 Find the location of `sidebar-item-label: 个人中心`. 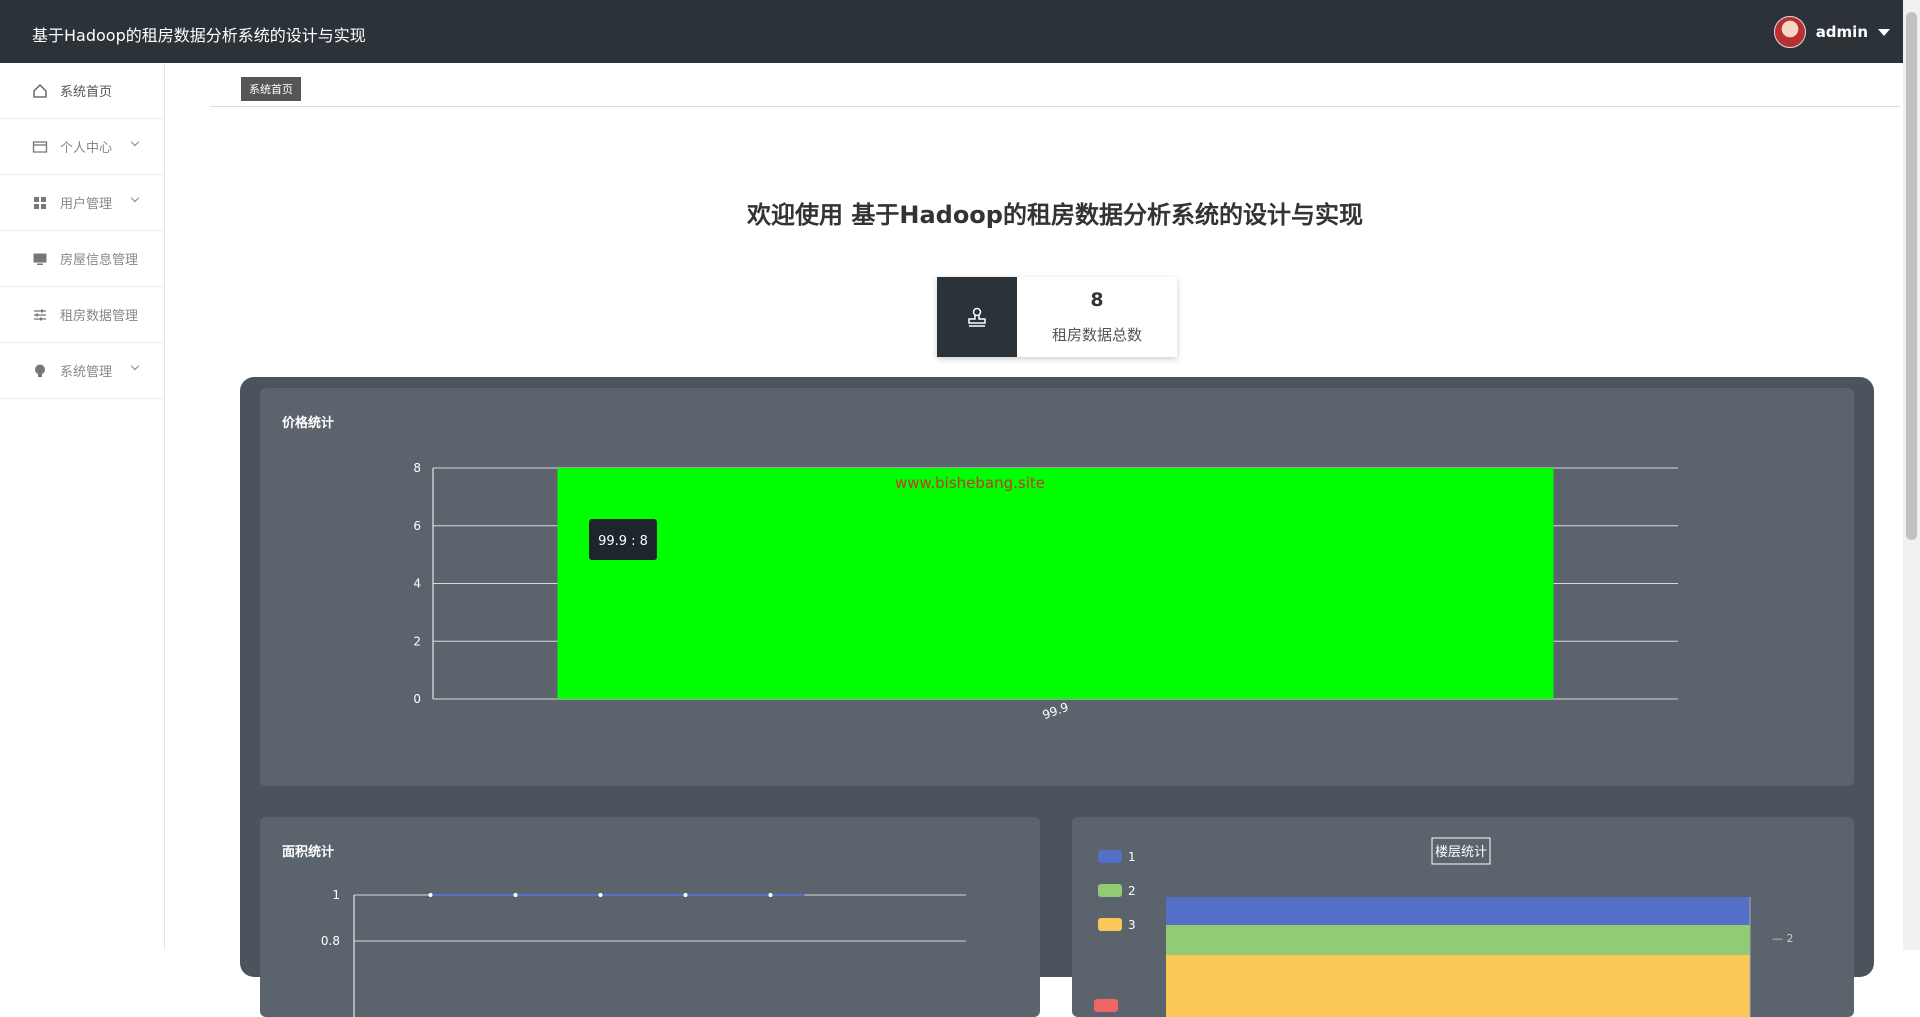

sidebar-item-label: 个人中心 is located at coordinates (86, 148).